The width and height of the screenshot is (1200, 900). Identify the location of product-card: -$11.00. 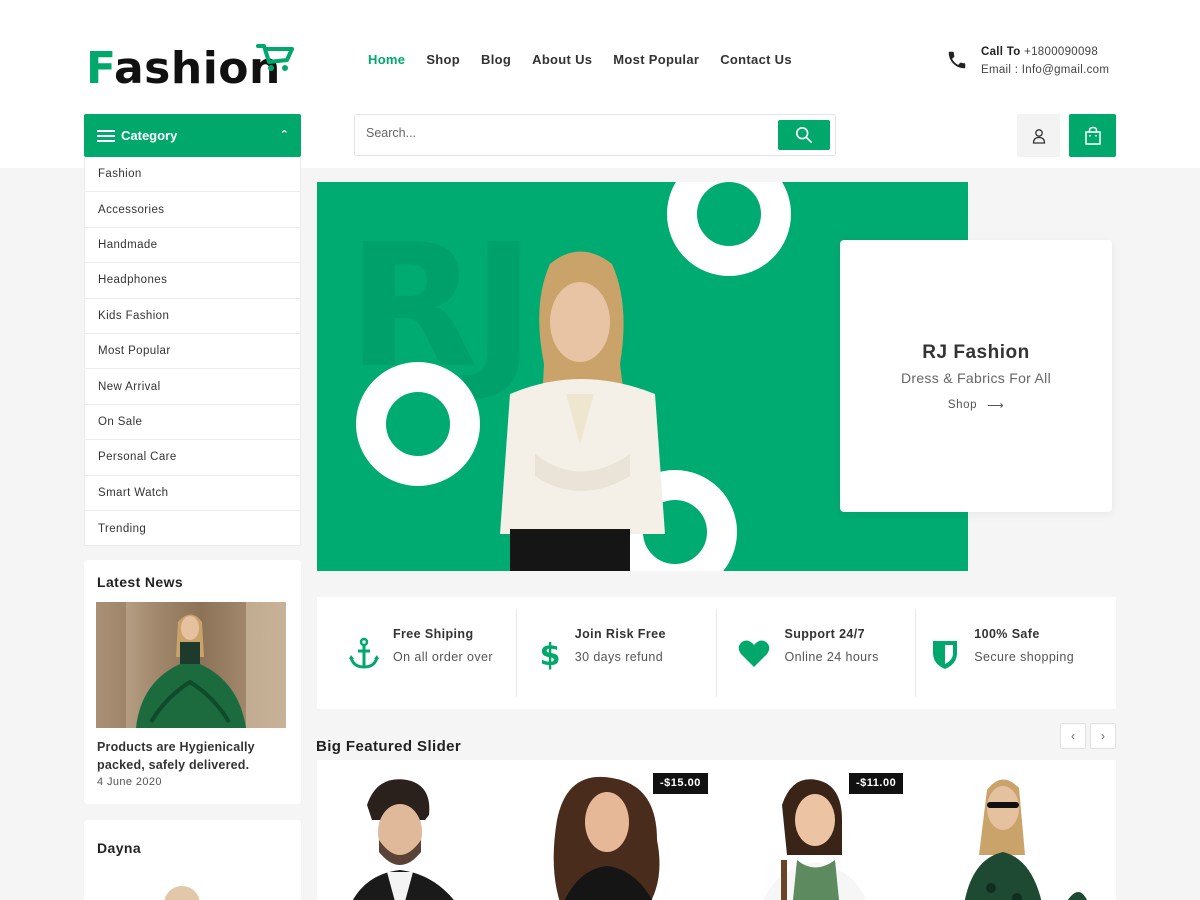
(817, 830).